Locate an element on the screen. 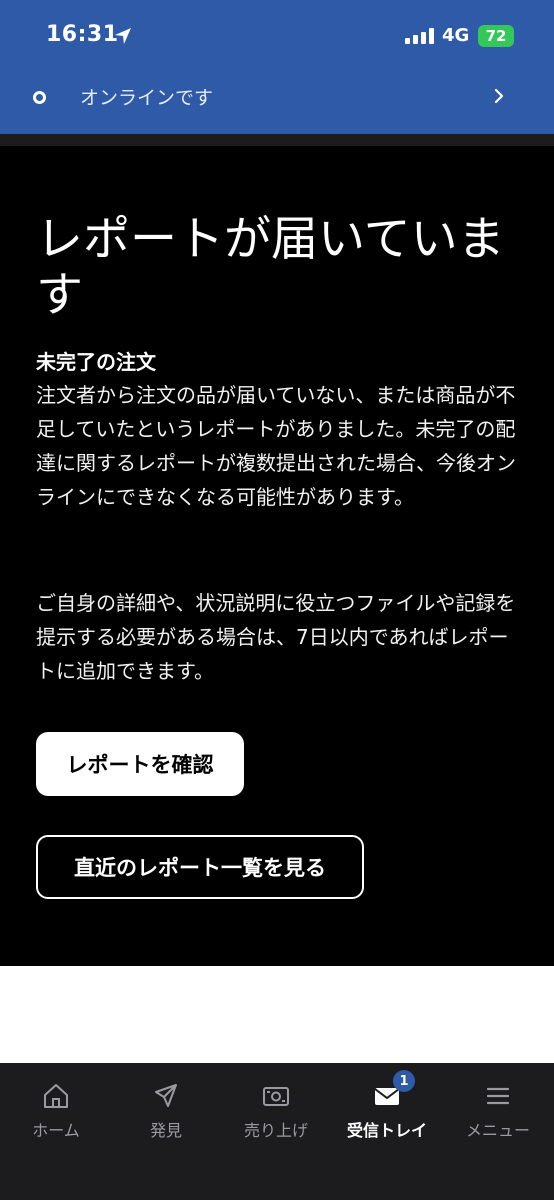 Image resolution: width=554 pixels, height=1200 pixels. location-arrow-icon is located at coordinates (123, 36).